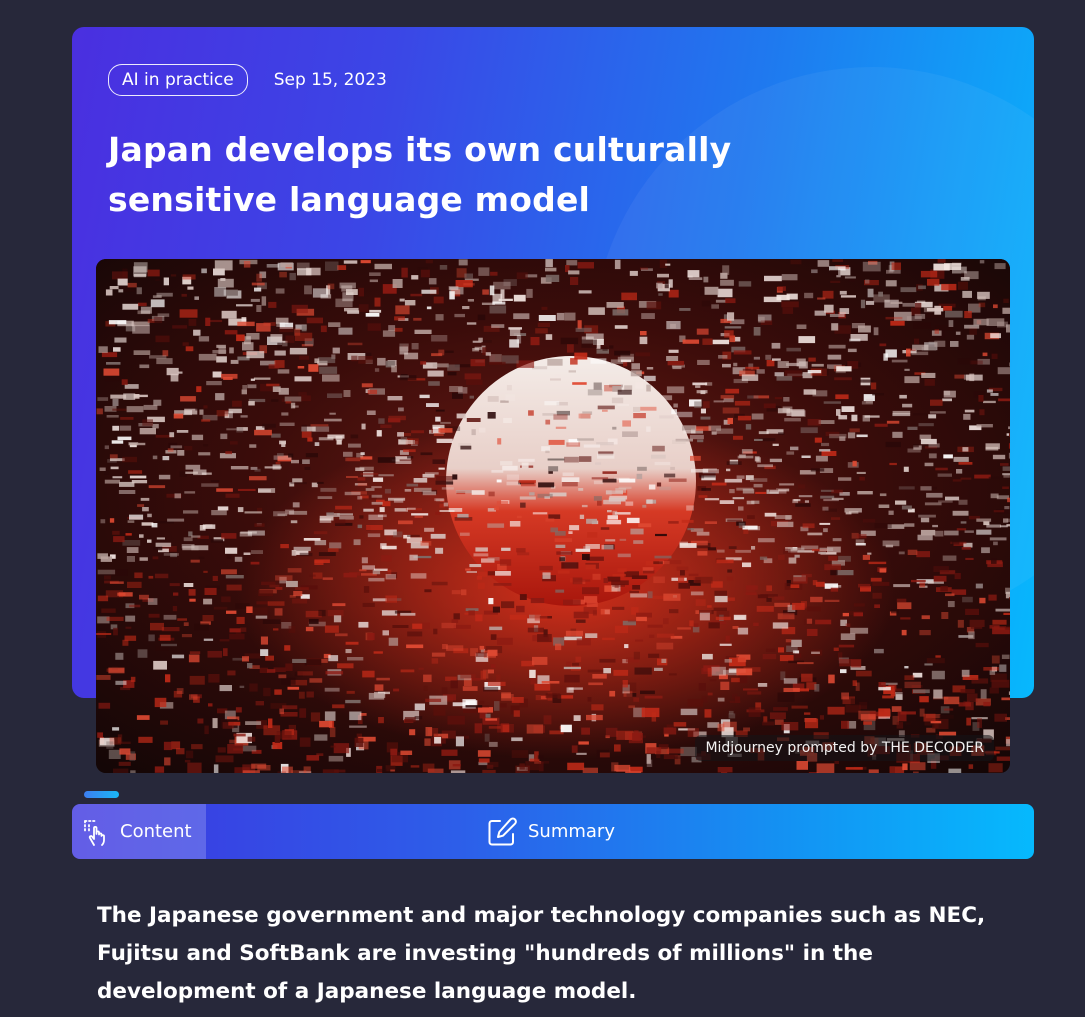 The width and height of the screenshot is (1085, 1017). Describe the element at coordinates (156, 831) in the screenshot. I see `tab-content-label: Content` at that location.